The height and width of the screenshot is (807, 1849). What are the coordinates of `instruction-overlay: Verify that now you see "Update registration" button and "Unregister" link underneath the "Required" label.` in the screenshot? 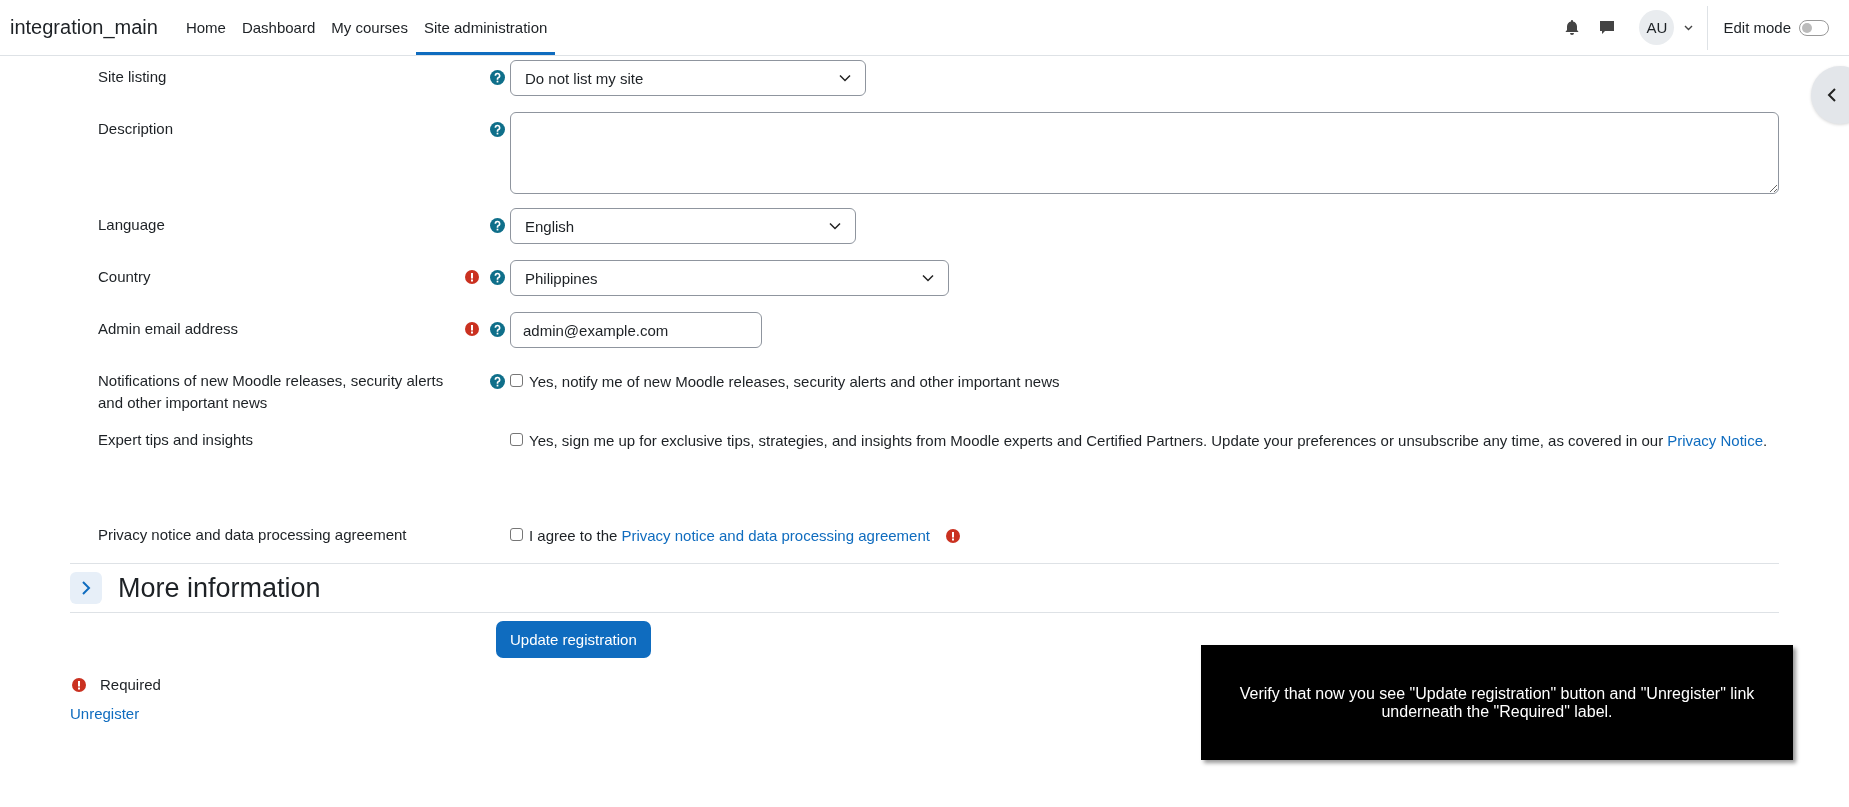 It's located at (1497, 702).